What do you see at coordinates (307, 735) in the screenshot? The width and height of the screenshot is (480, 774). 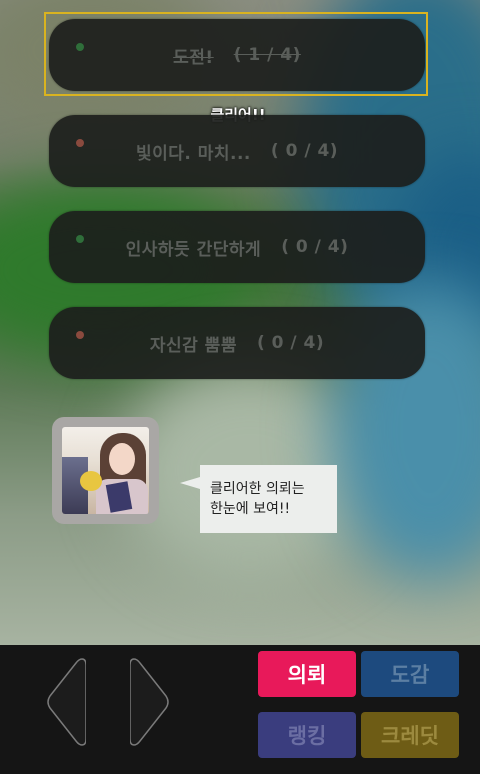 I see `ranking-button: 랭킹` at bounding box center [307, 735].